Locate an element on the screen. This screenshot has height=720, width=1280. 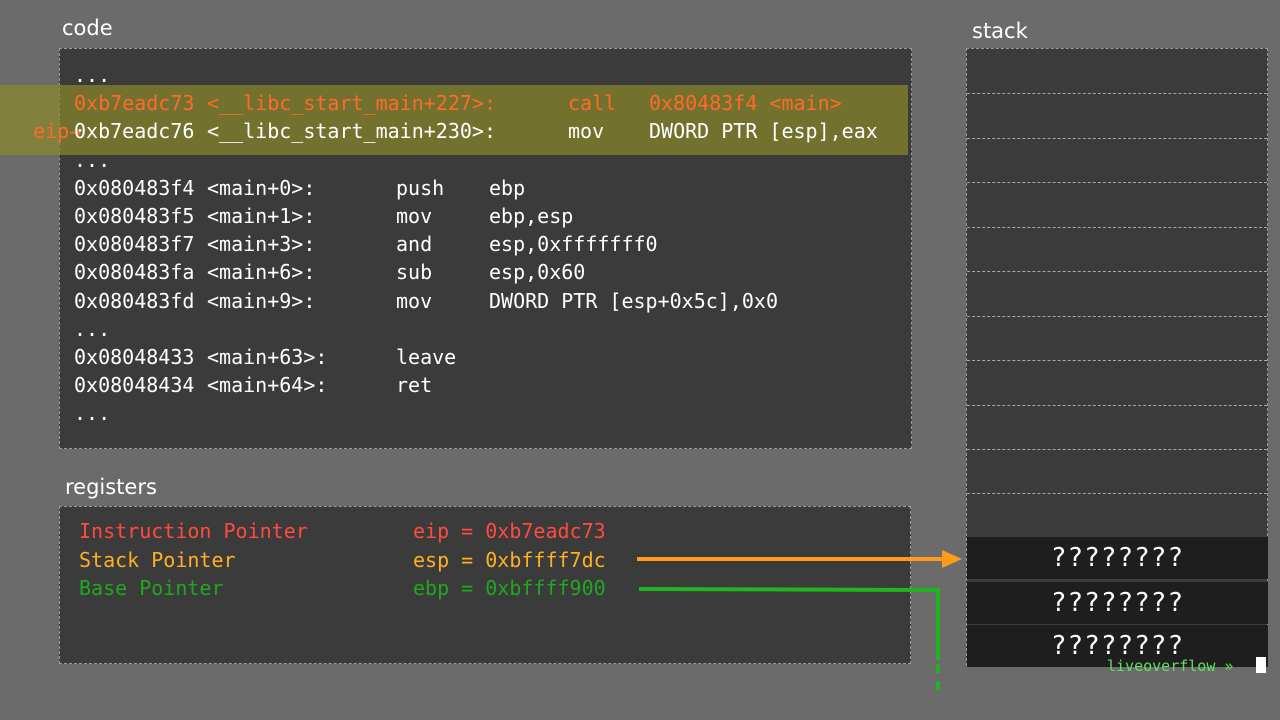
code-op: leave is located at coordinates (426, 357).